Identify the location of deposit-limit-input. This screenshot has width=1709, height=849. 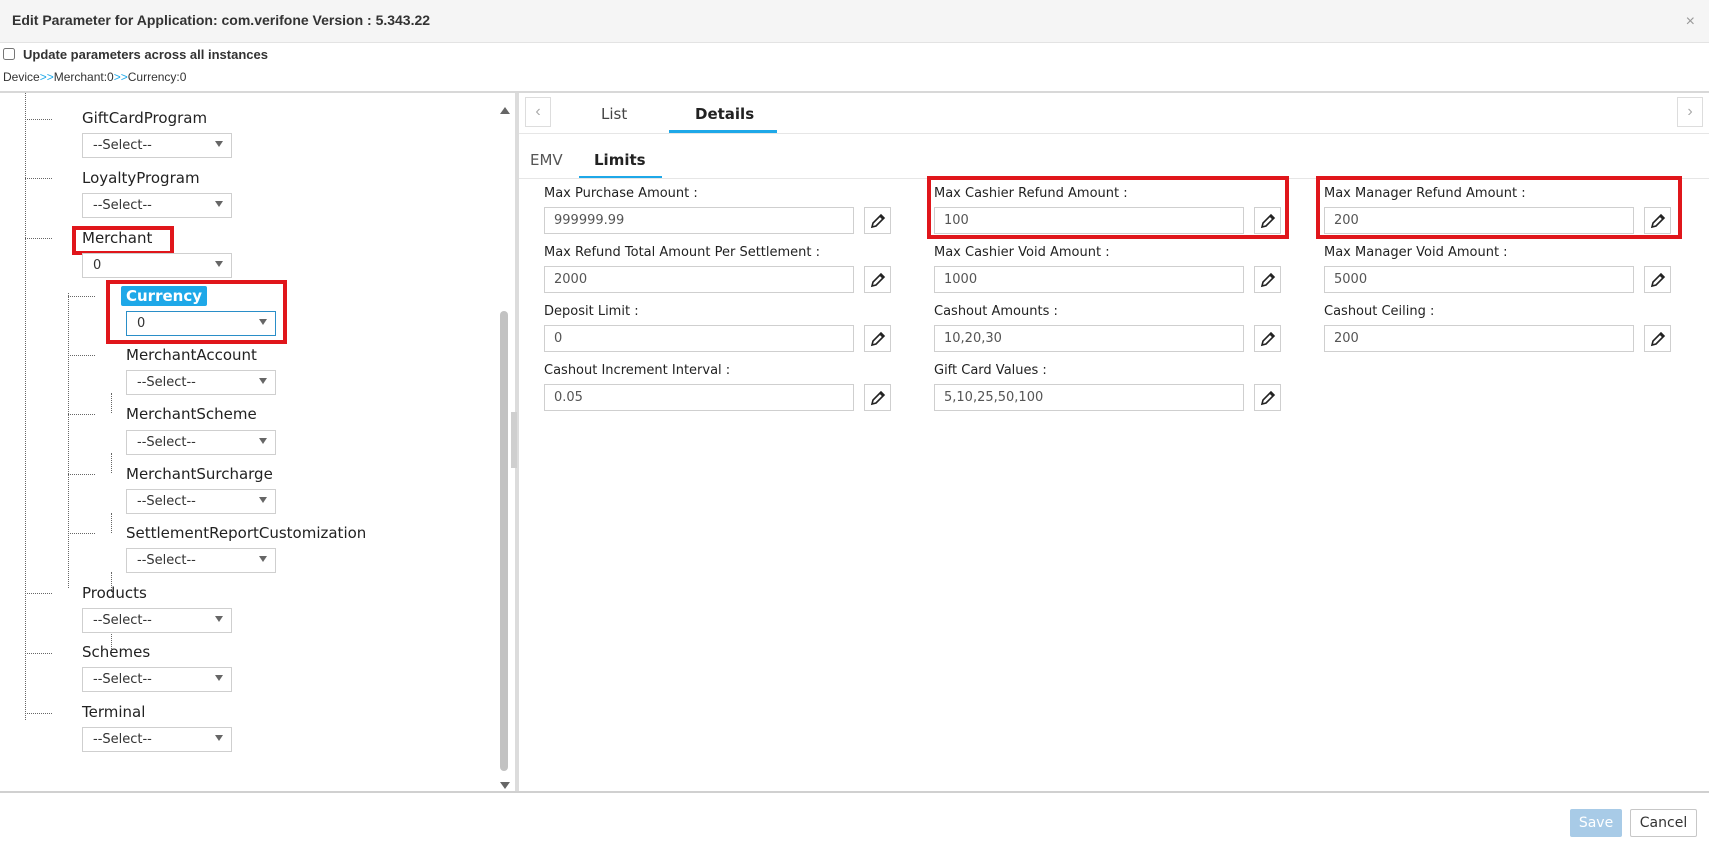
(699, 338).